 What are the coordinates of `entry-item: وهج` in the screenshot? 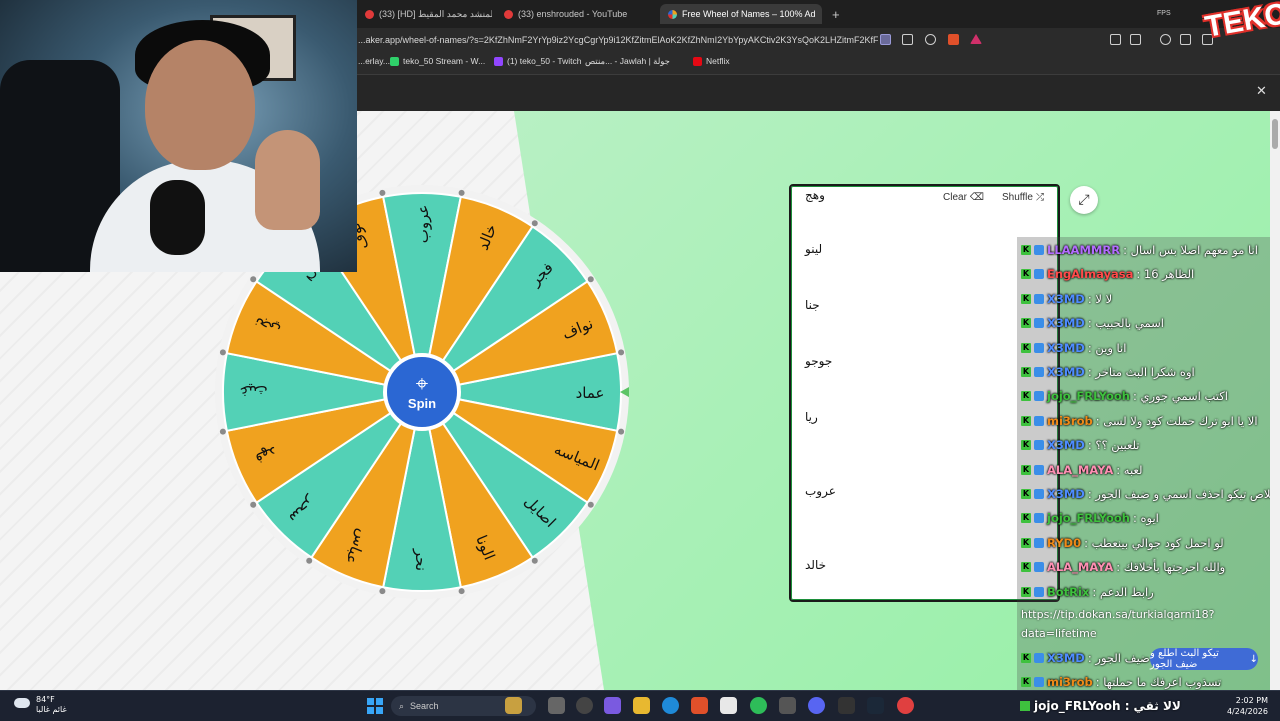 It's located at (815, 195).